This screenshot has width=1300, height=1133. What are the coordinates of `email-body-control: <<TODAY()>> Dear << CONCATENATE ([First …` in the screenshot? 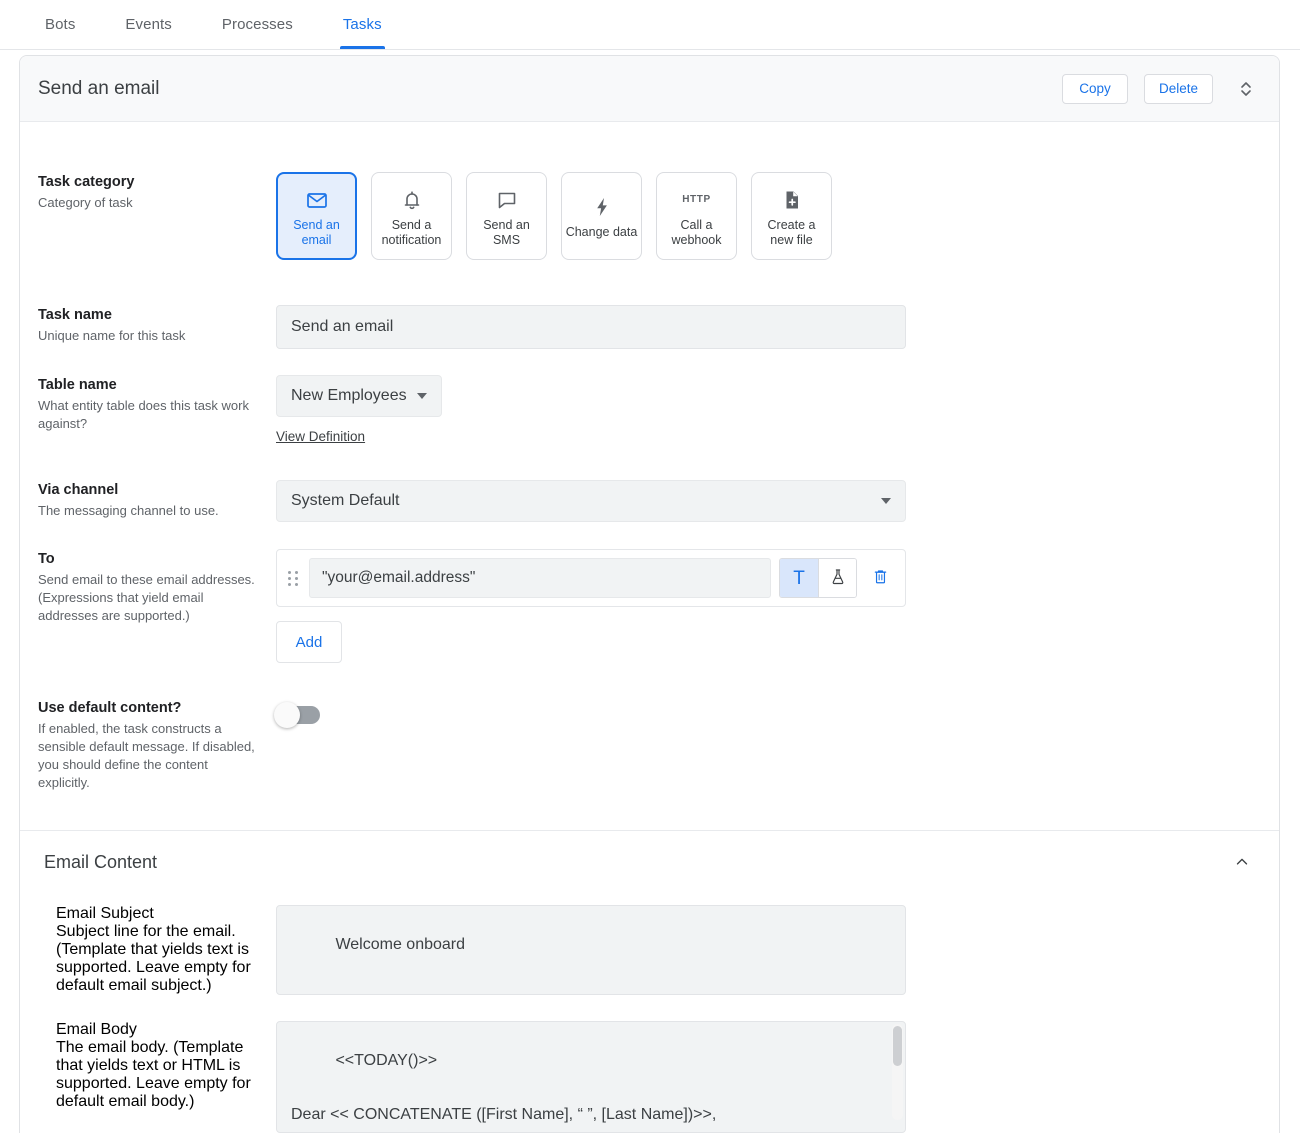 It's located at (768, 1077).